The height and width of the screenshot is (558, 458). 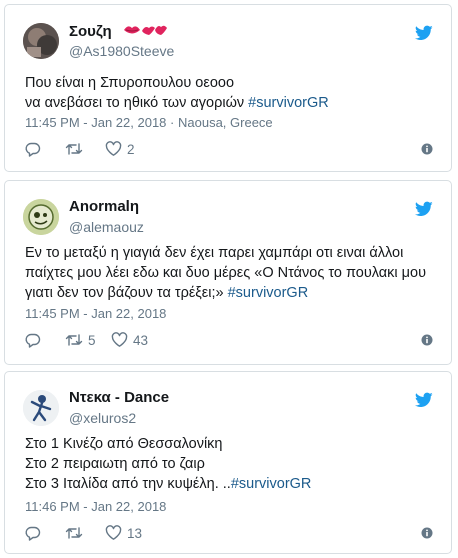 I want to click on like-button: 43, so click(x=129, y=340).